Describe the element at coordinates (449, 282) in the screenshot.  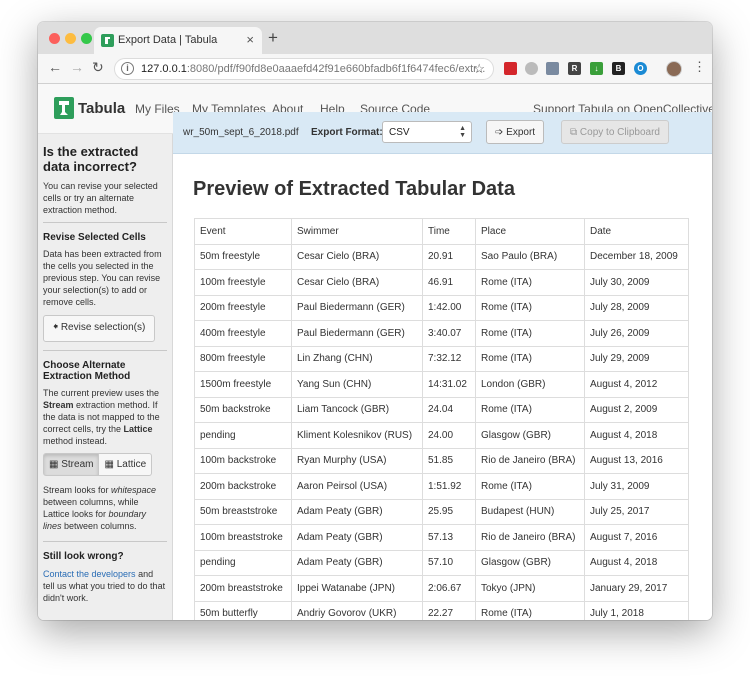
I see `table-cell: 46.91` at that location.